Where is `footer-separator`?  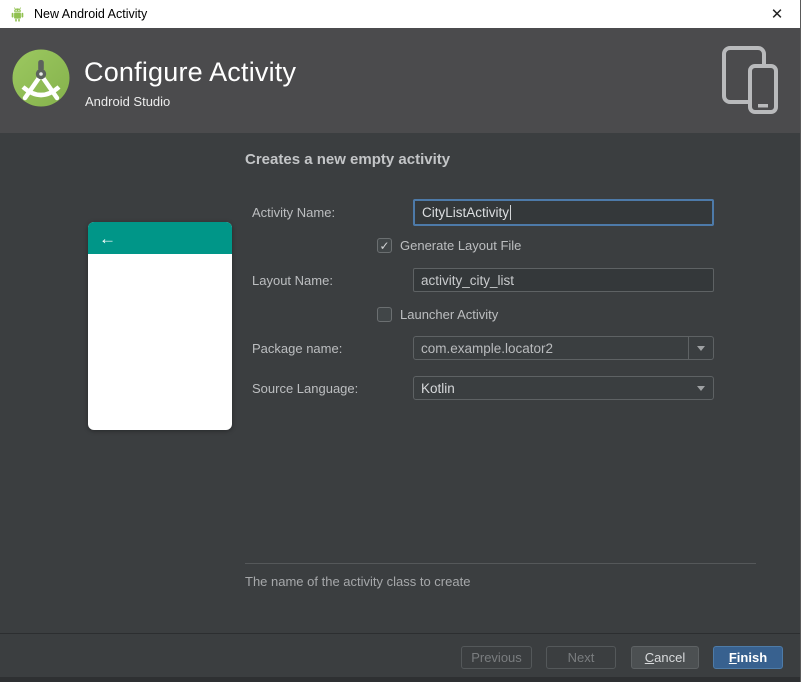 footer-separator is located at coordinates (400, 633).